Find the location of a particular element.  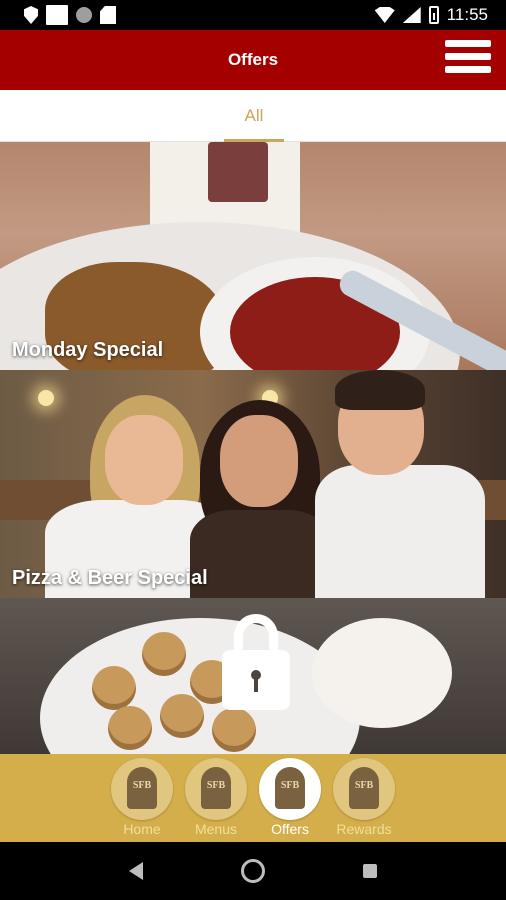

signal-icon is located at coordinates (411, 15).